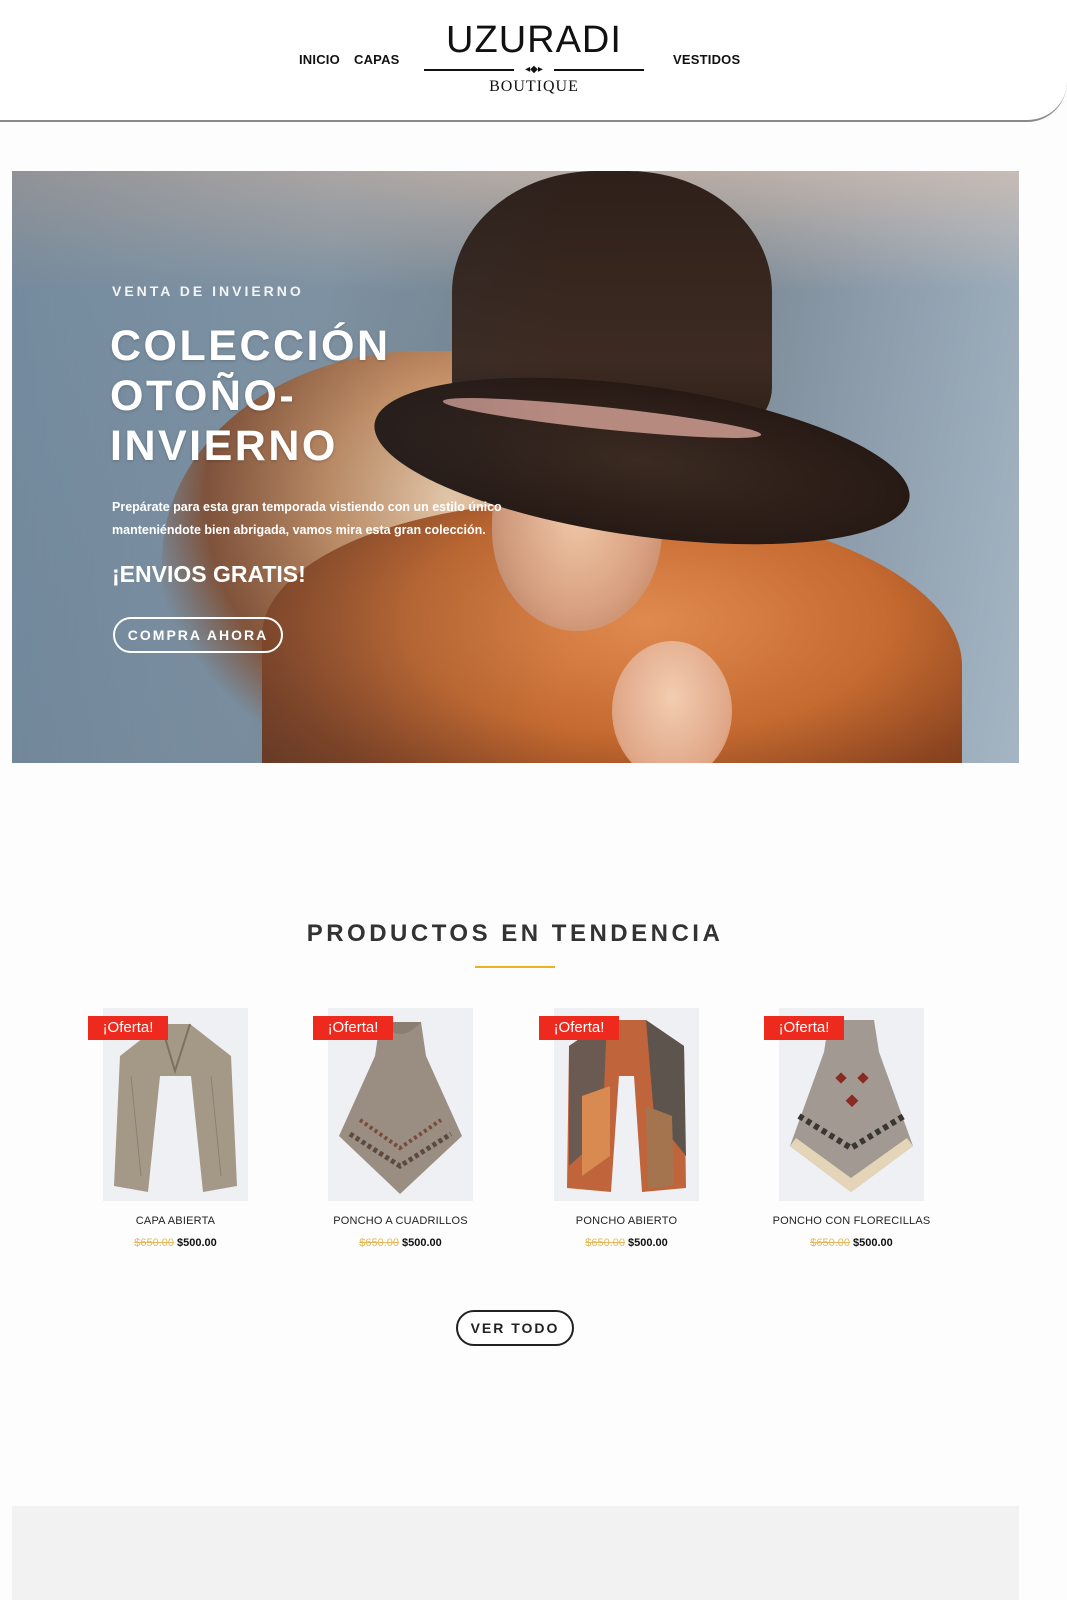 The height and width of the screenshot is (1600, 1067). Describe the element at coordinates (250, 396) in the screenshot. I see `hero-title: COLECCIÓN OTOÑO-INVIERNO` at that location.